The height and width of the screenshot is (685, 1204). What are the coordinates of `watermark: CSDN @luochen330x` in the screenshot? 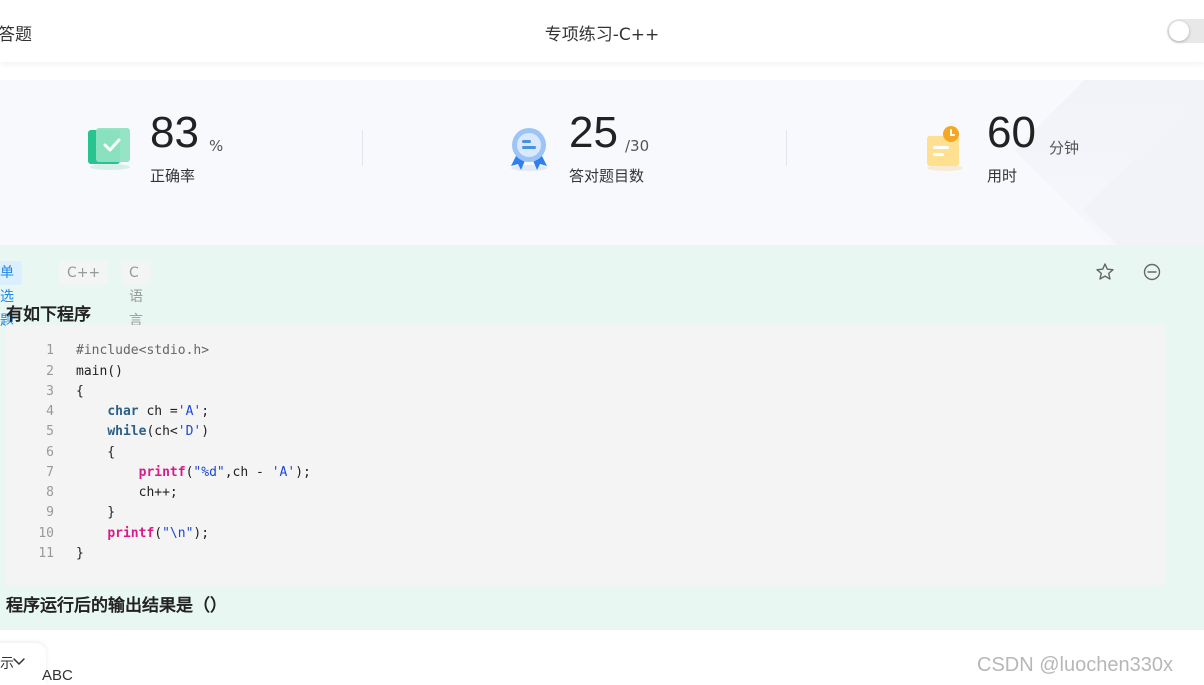 It's located at (1075, 665).